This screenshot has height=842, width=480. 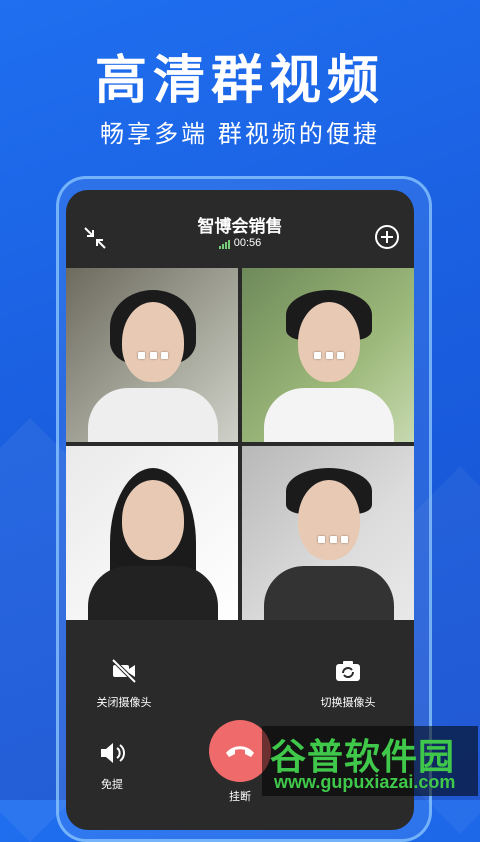 I want to click on signal-icon, so click(x=224, y=243).